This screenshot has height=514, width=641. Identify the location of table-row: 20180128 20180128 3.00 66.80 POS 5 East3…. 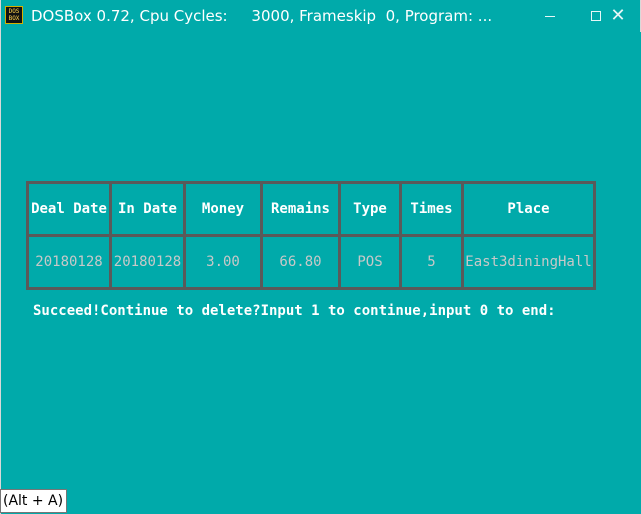
(311, 262).